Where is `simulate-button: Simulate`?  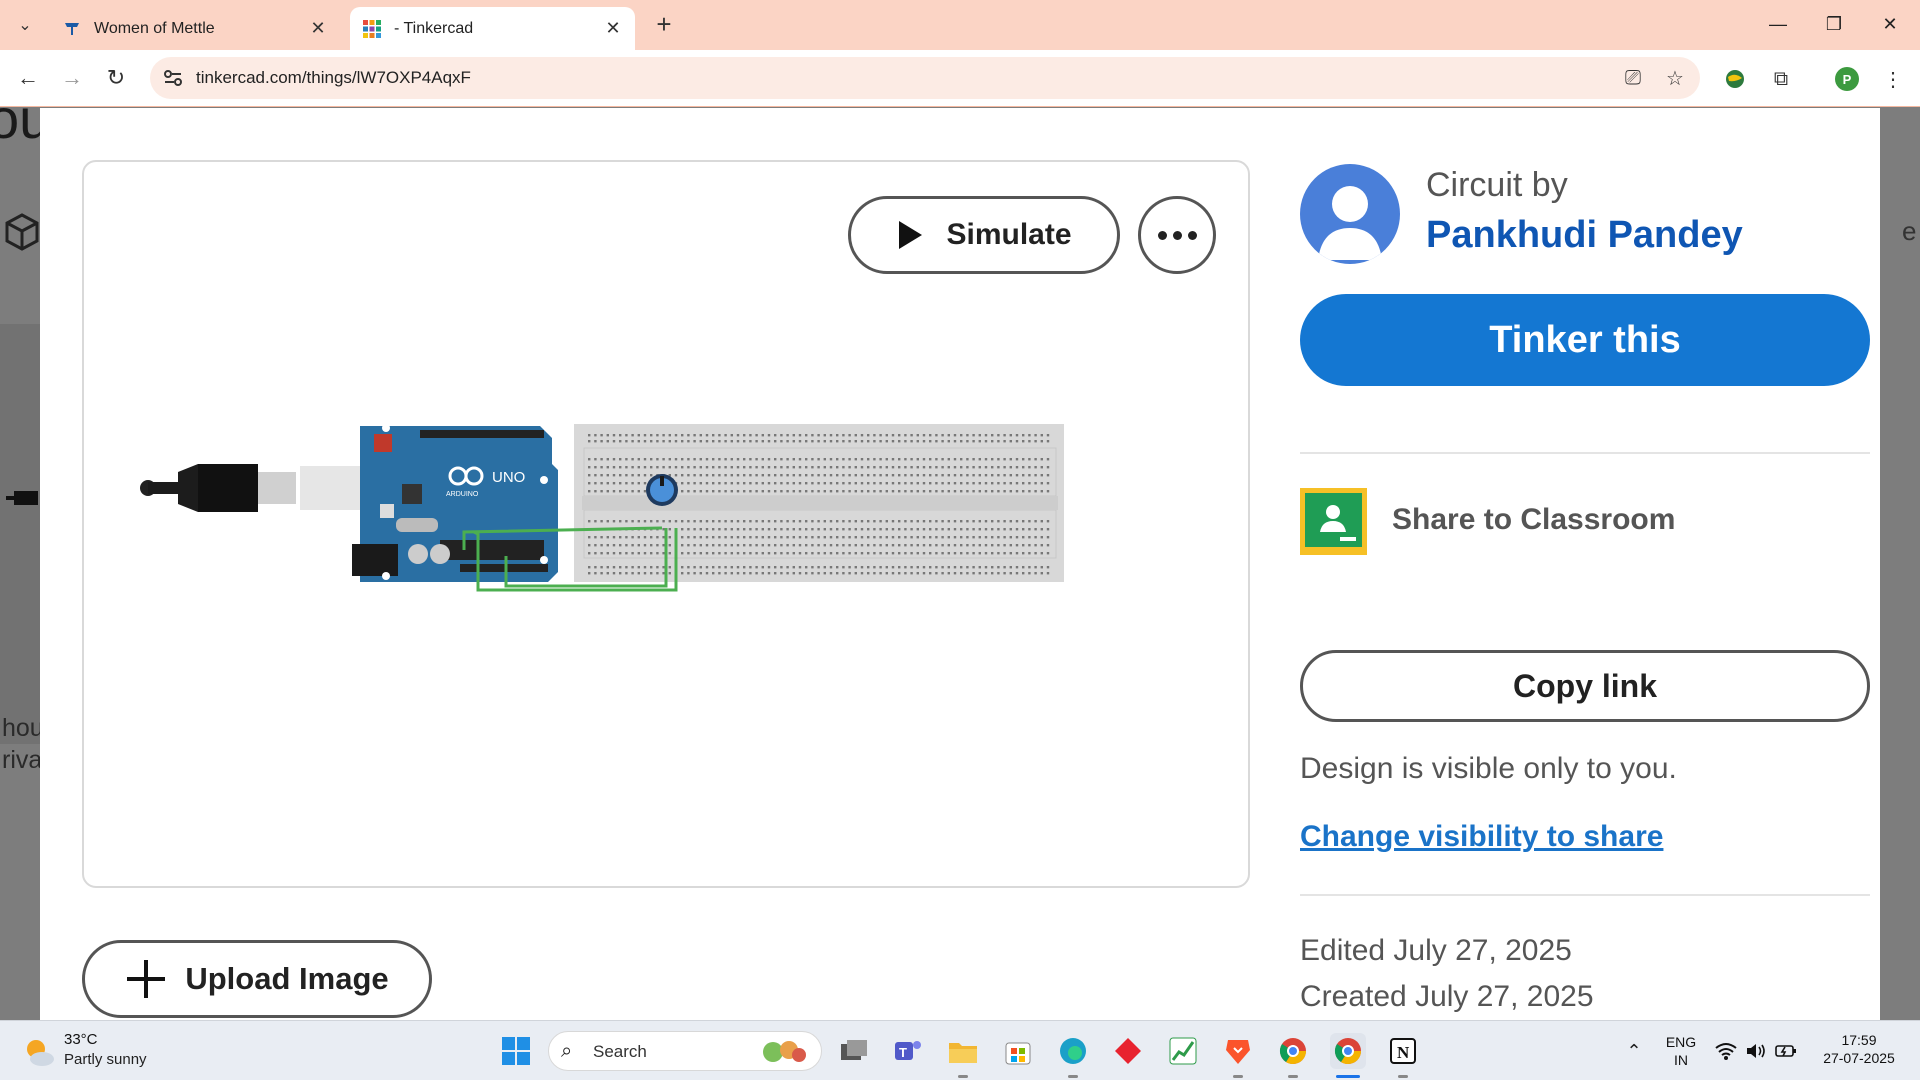 simulate-button: Simulate is located at coordinates (984, 235).